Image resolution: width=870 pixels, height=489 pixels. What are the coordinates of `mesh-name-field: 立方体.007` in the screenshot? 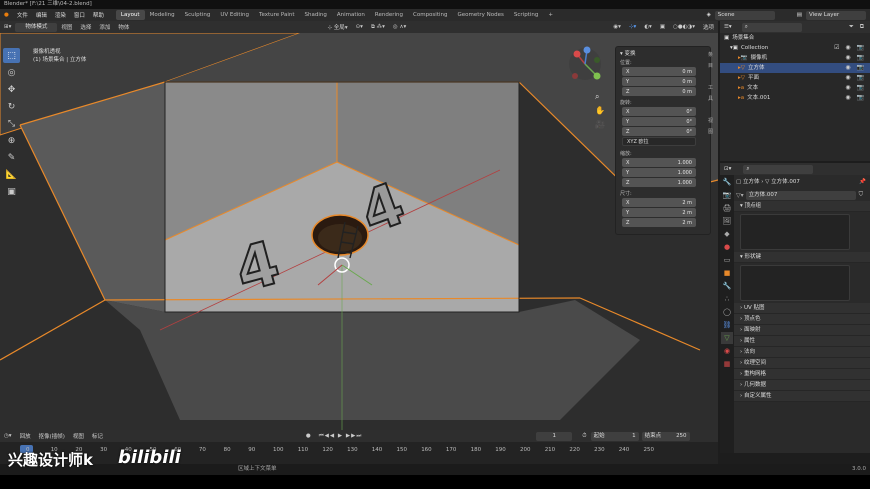 It's located at (800, 195).